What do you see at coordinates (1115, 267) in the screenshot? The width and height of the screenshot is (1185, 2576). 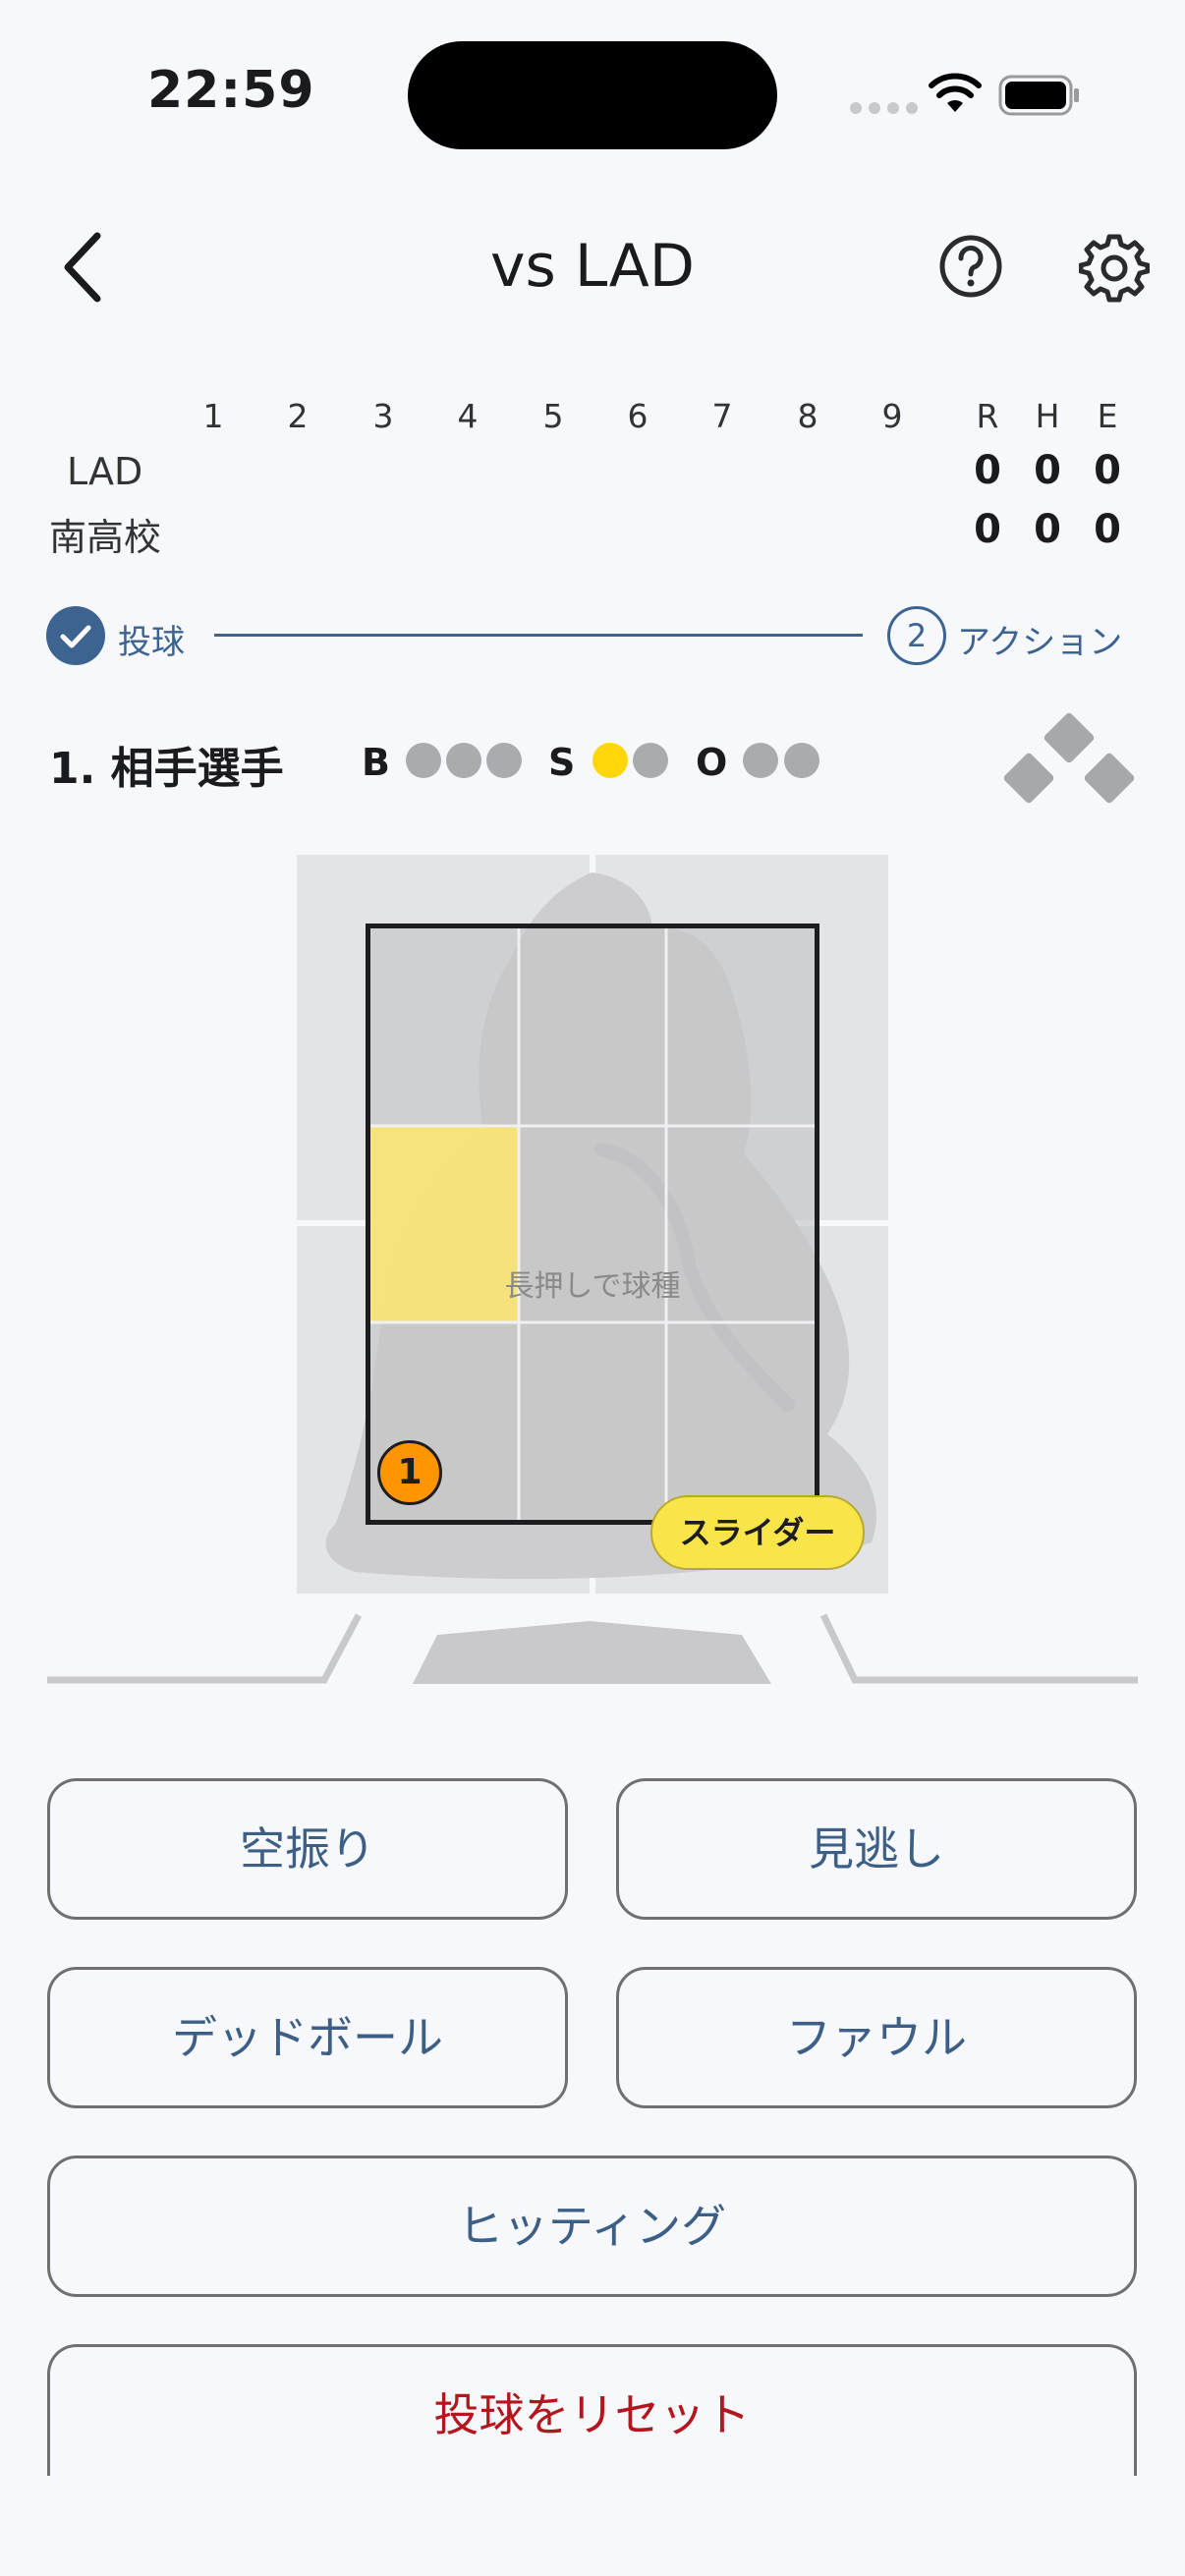 I see `gear-icon` at bounding box center [1115, 267].